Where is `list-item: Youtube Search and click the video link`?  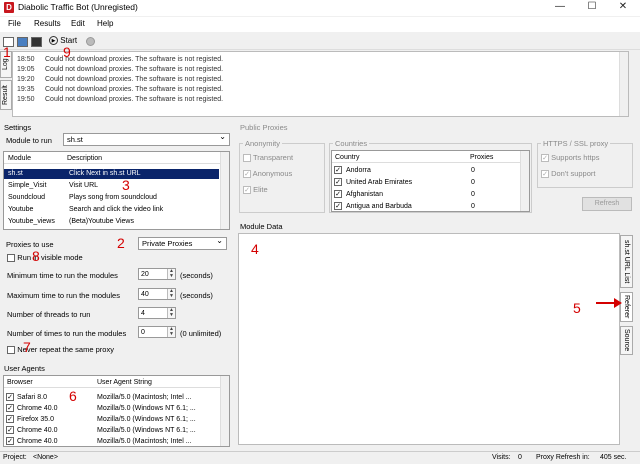 list-item: Youtube Search and click the video link is located at coordinates (111, 210).